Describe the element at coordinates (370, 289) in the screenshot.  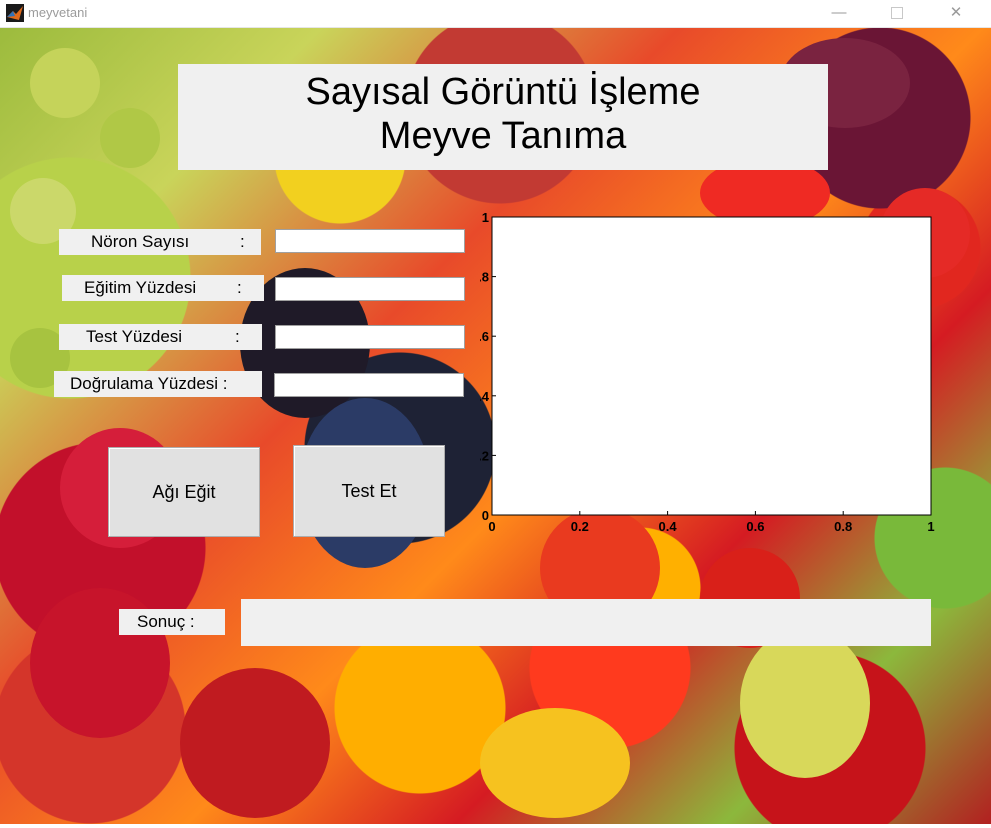
I see `training-percent-input` at that location.